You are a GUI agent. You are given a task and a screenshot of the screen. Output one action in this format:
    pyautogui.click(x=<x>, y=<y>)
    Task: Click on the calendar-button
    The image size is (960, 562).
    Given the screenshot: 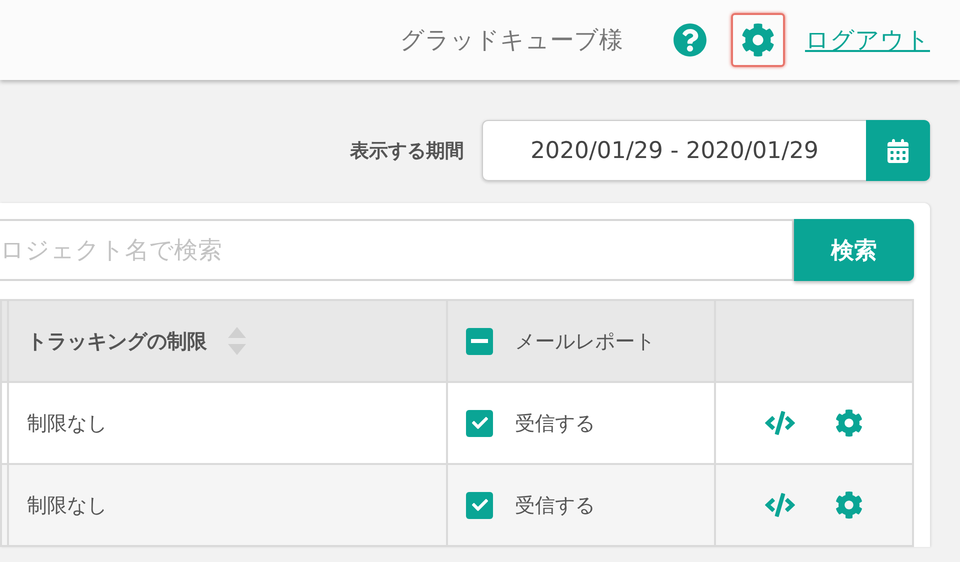 What is the action you would take?
    pyautogui.click(x=898, y=150)
    